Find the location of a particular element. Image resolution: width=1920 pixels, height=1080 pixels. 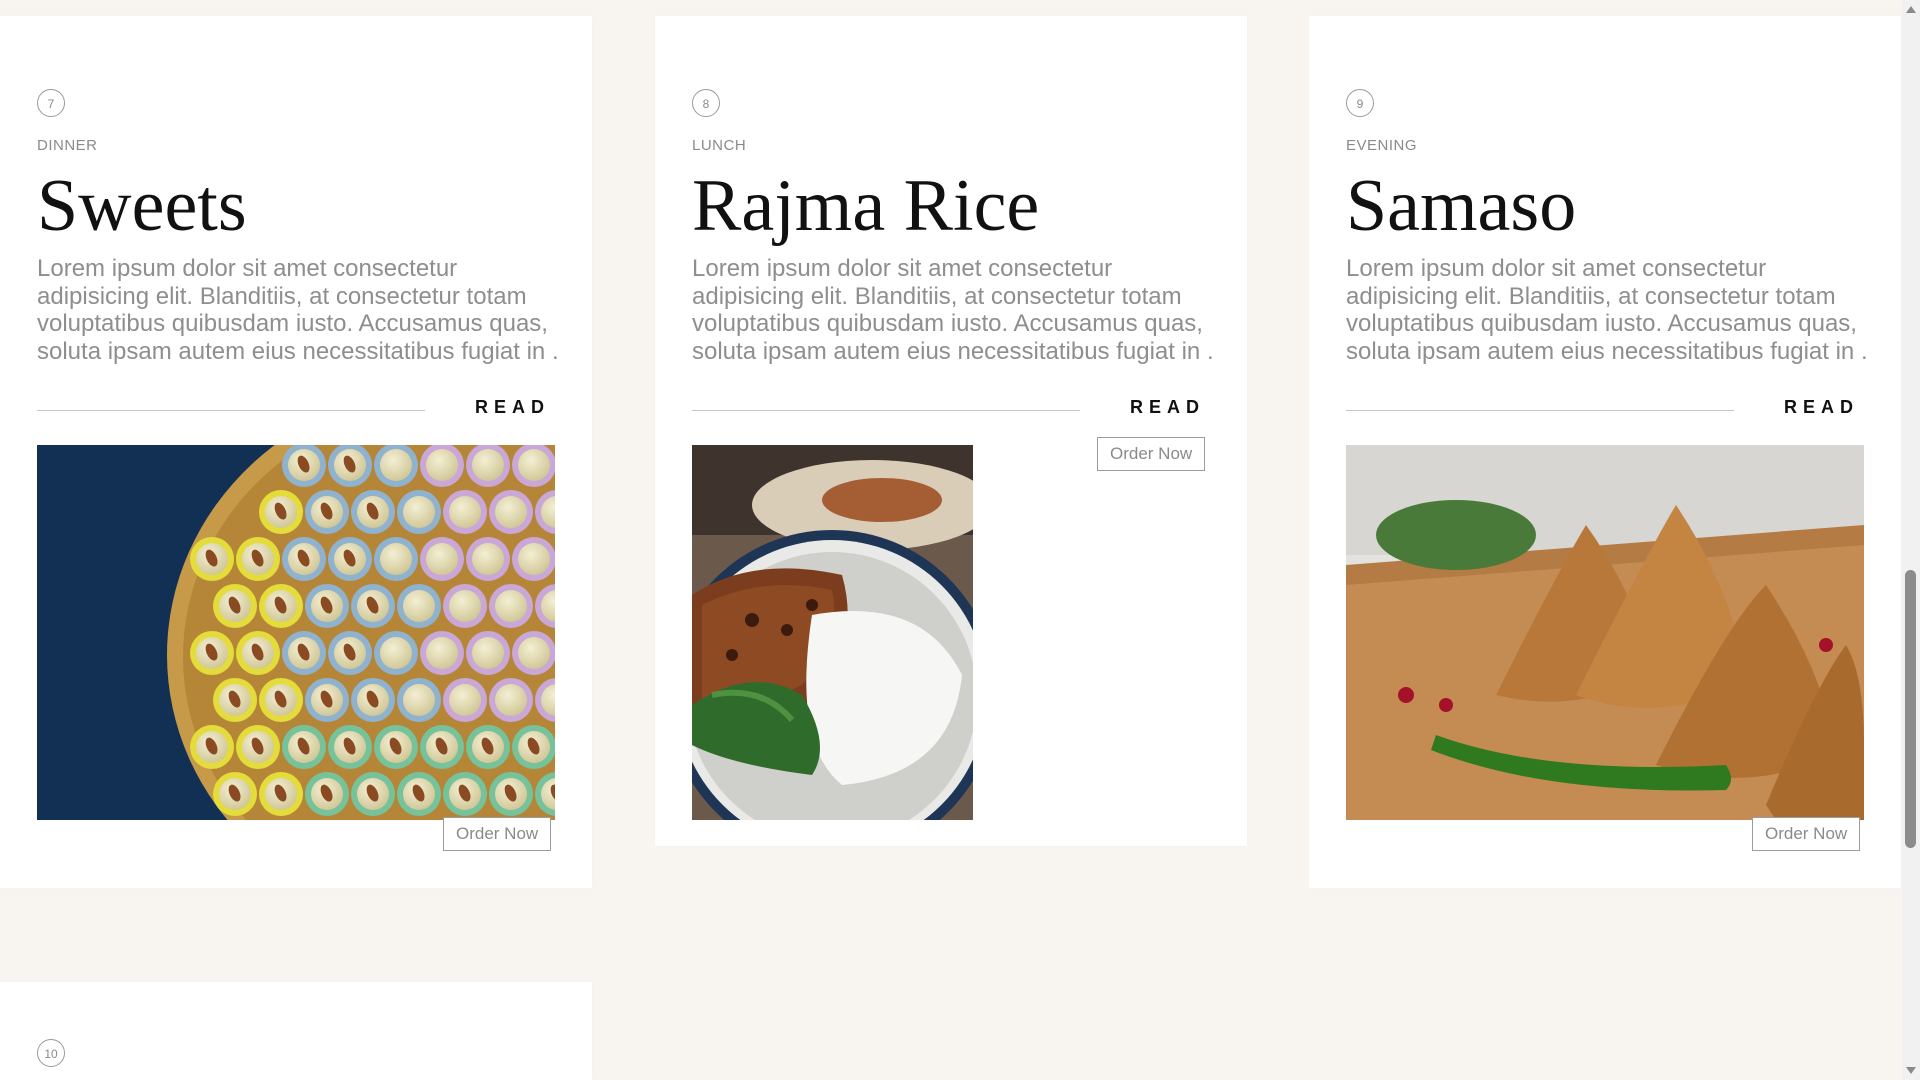

food-image-samaso is located at coordinates (1605, 632).